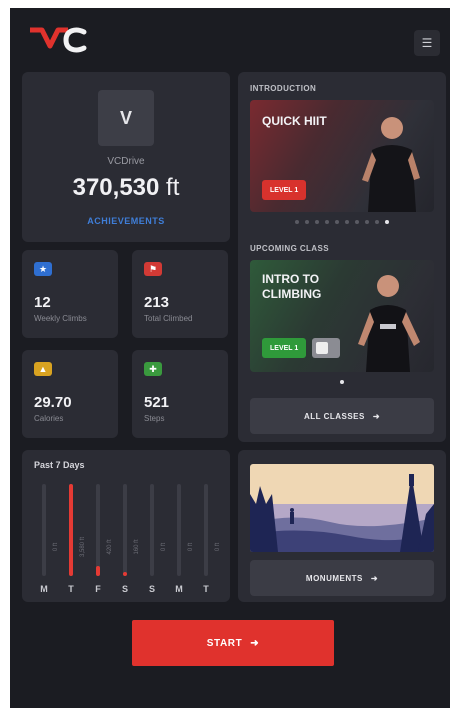 This screenshot has height=713, width=456. Describe the element at coordinates (153, 269) in the screenshot. I see `flag-icon: ⚑` at that location.